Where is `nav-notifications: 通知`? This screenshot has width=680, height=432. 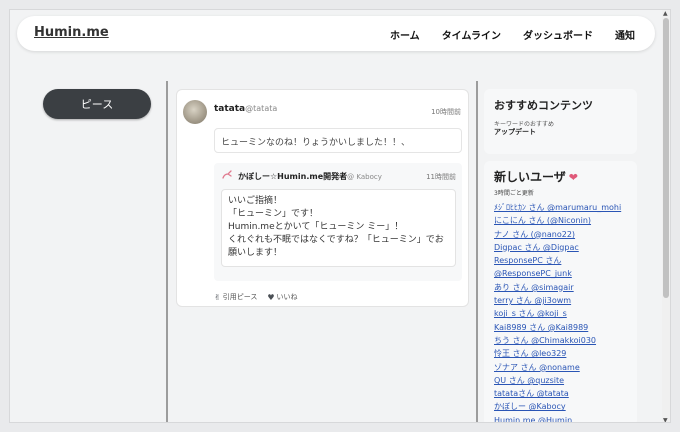
nav-notifications: 通知 is located at coordinates (625, 34).